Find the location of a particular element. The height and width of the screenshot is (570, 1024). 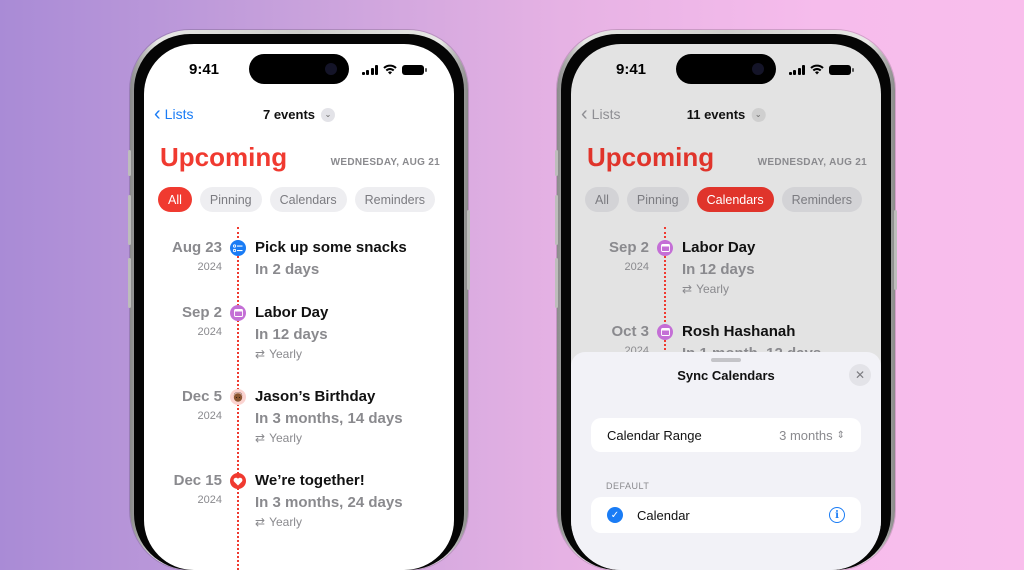

reminder-list-icon is located at coordinates (238, 248).